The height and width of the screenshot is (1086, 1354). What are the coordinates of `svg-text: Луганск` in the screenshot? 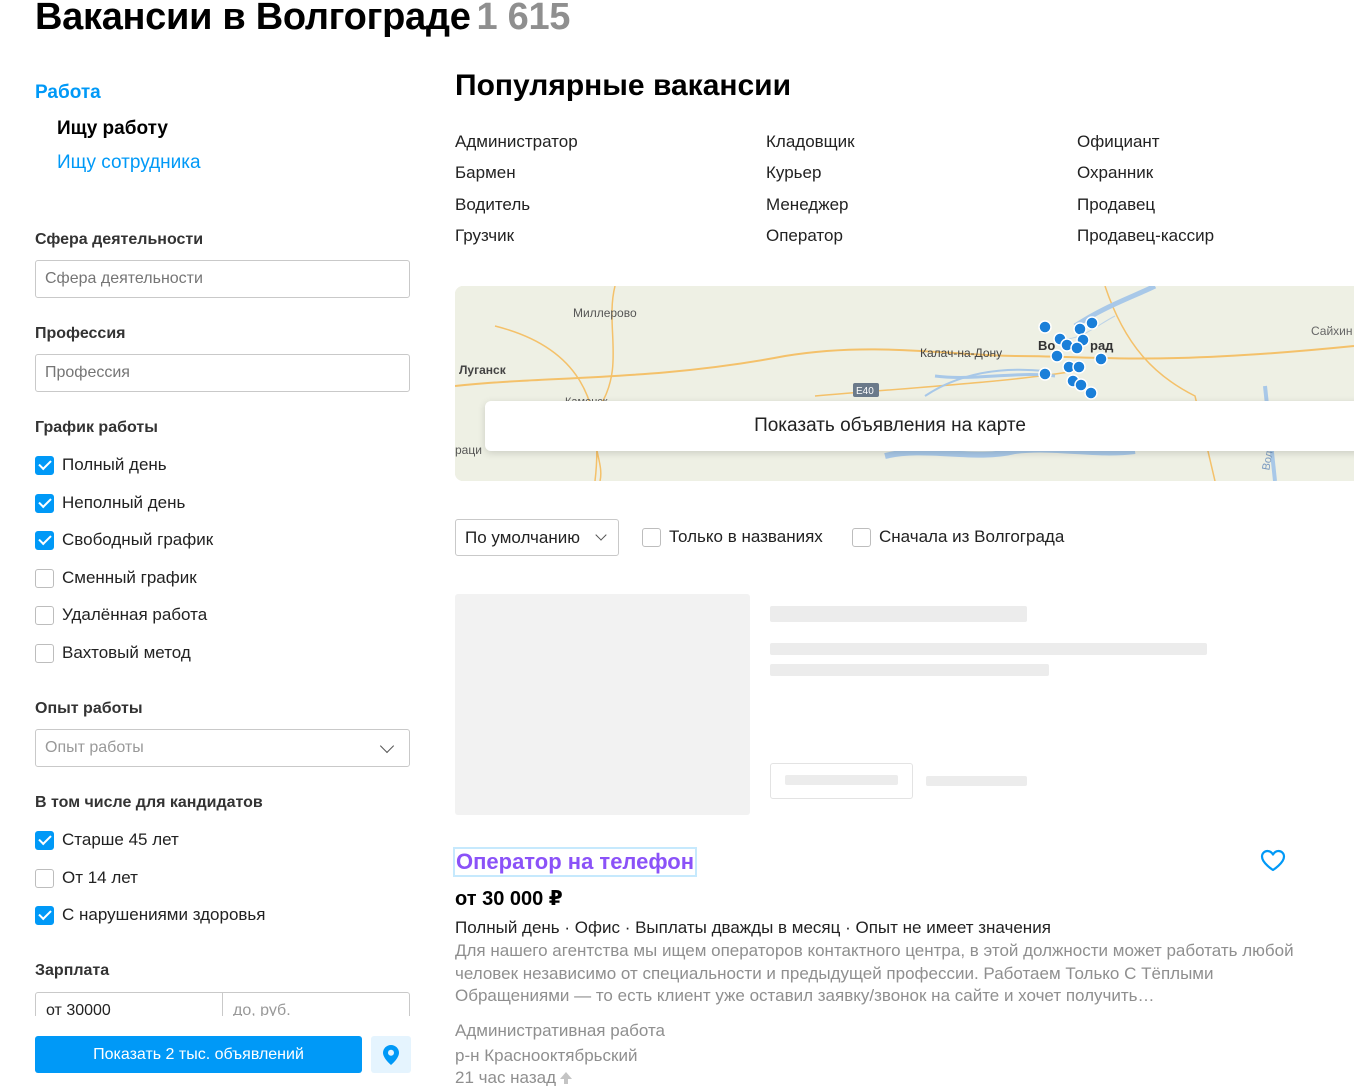 It's located at (483, 370).